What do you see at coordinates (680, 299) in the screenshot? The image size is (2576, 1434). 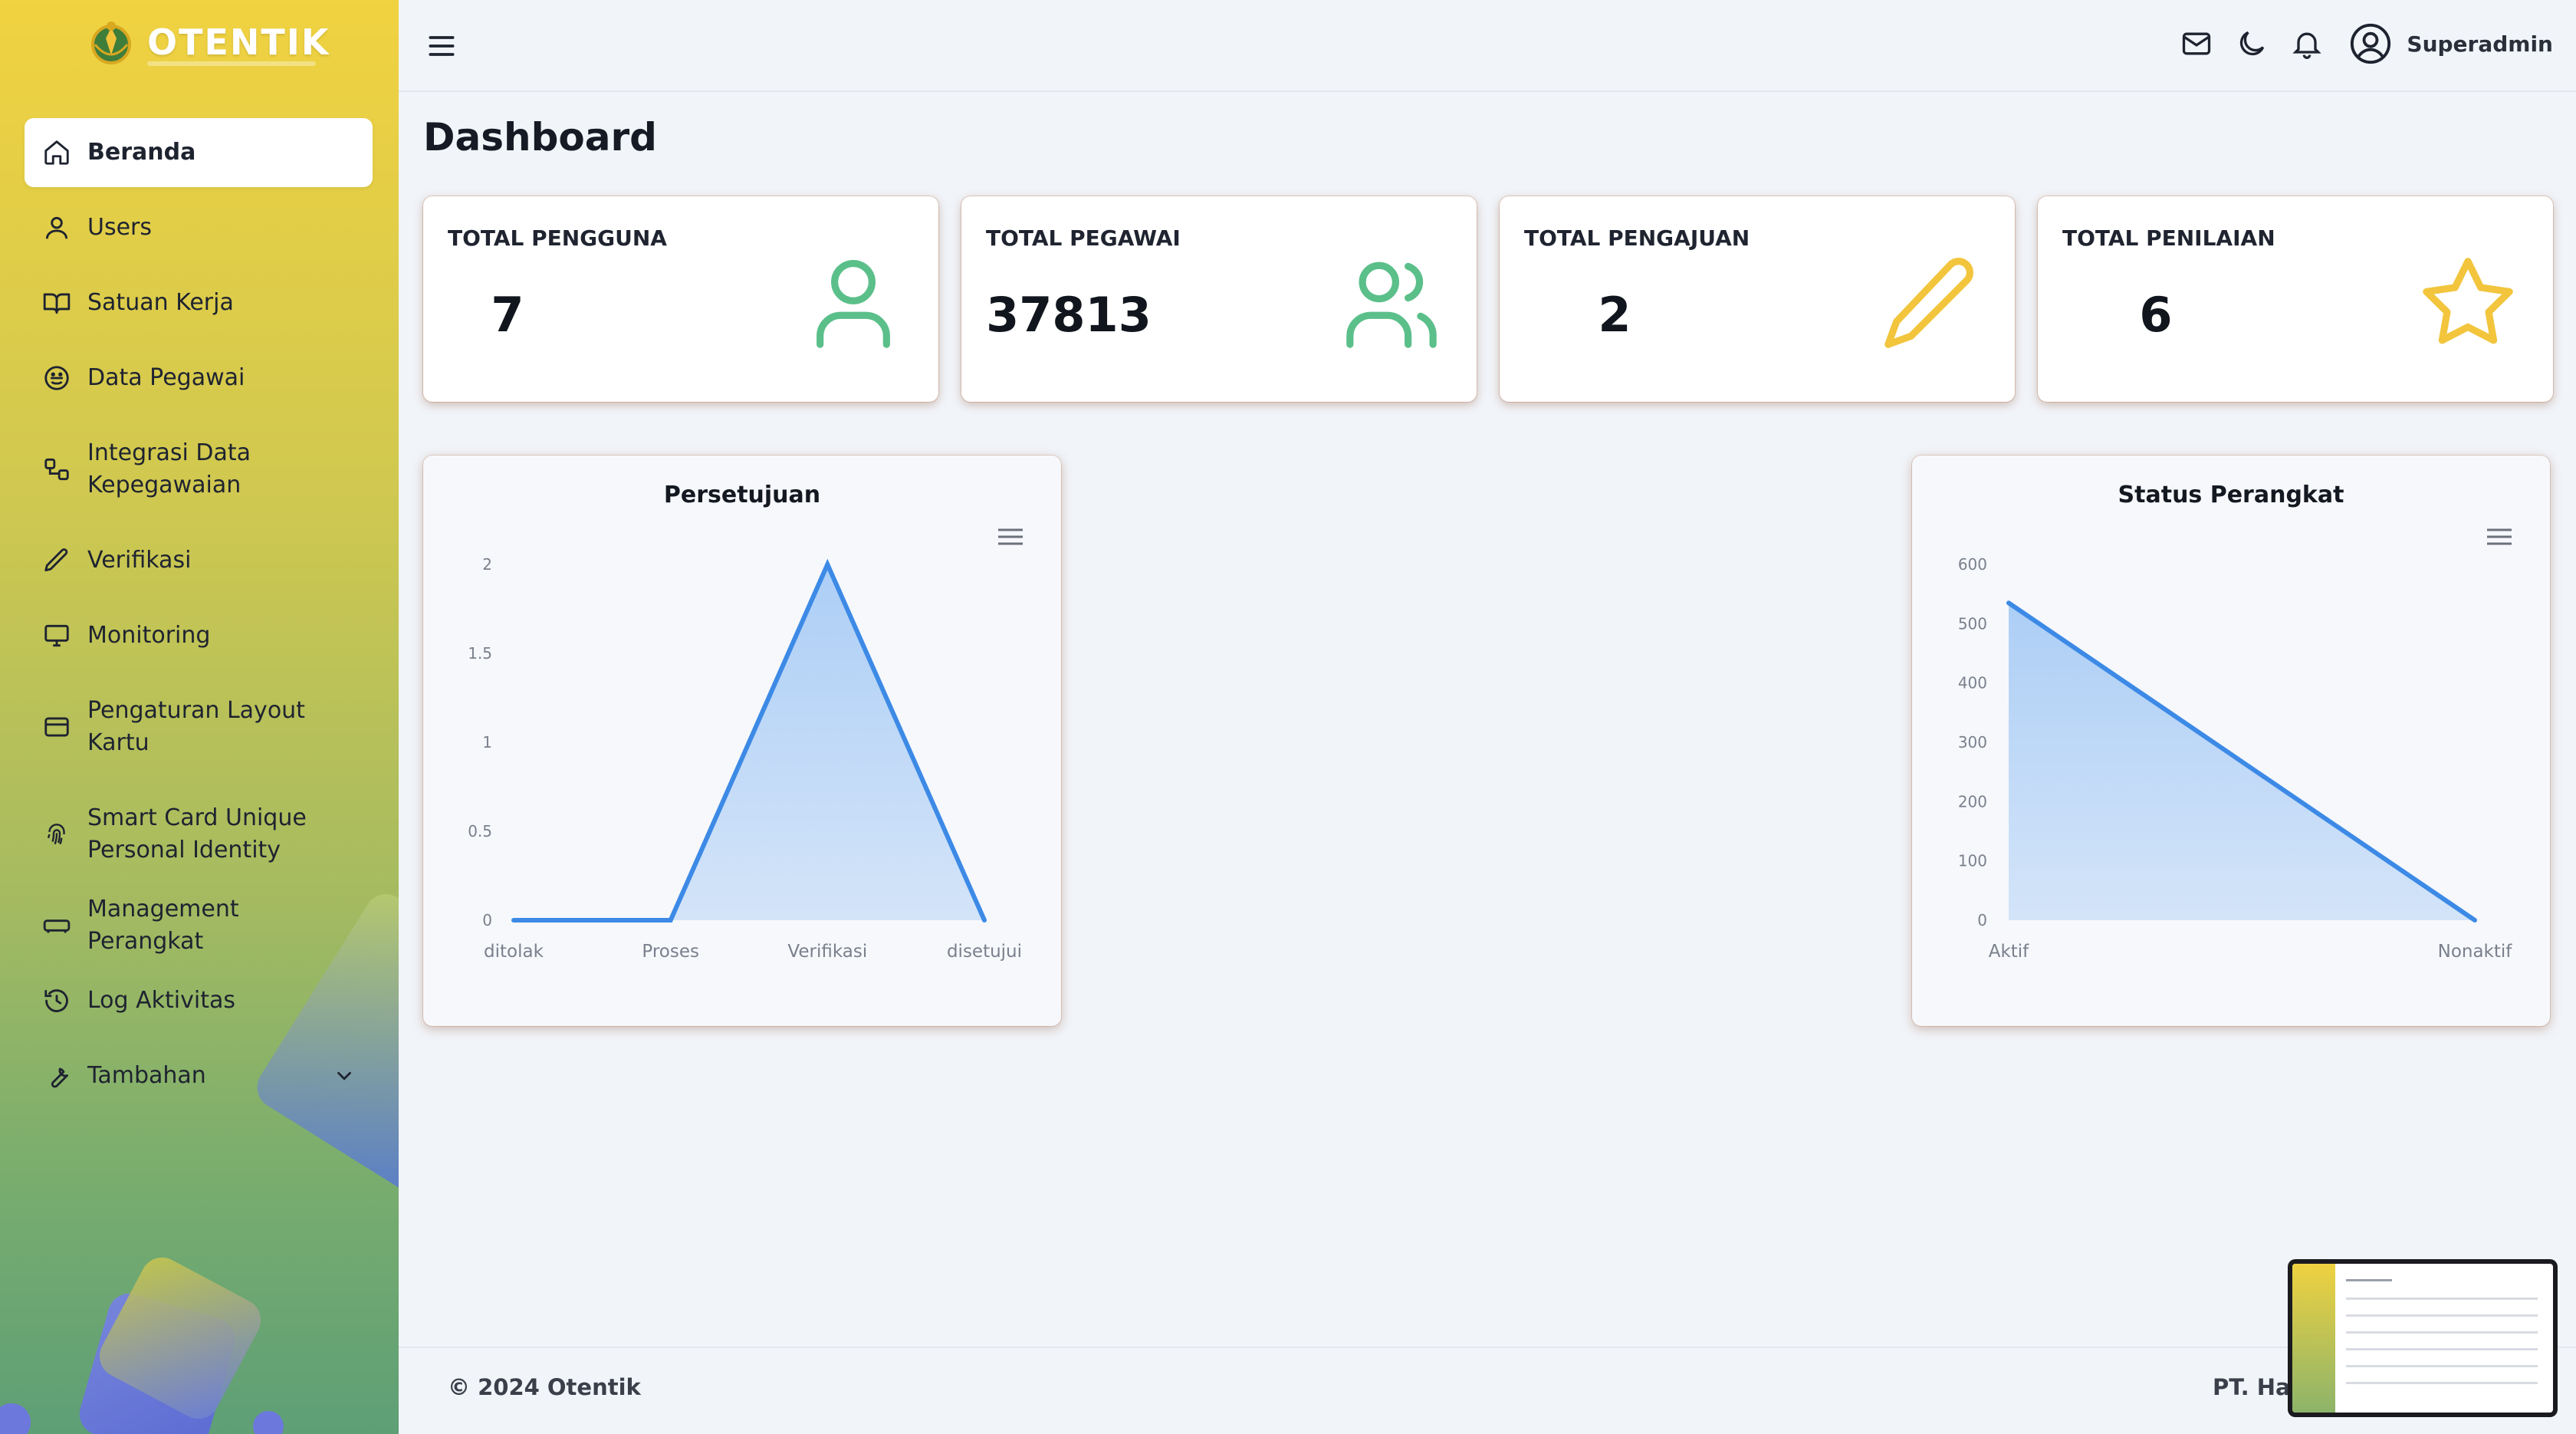 I see `stat-card-total-pengguna: TOTAL PENGGUNA 7` at bounding box center [680, 299].